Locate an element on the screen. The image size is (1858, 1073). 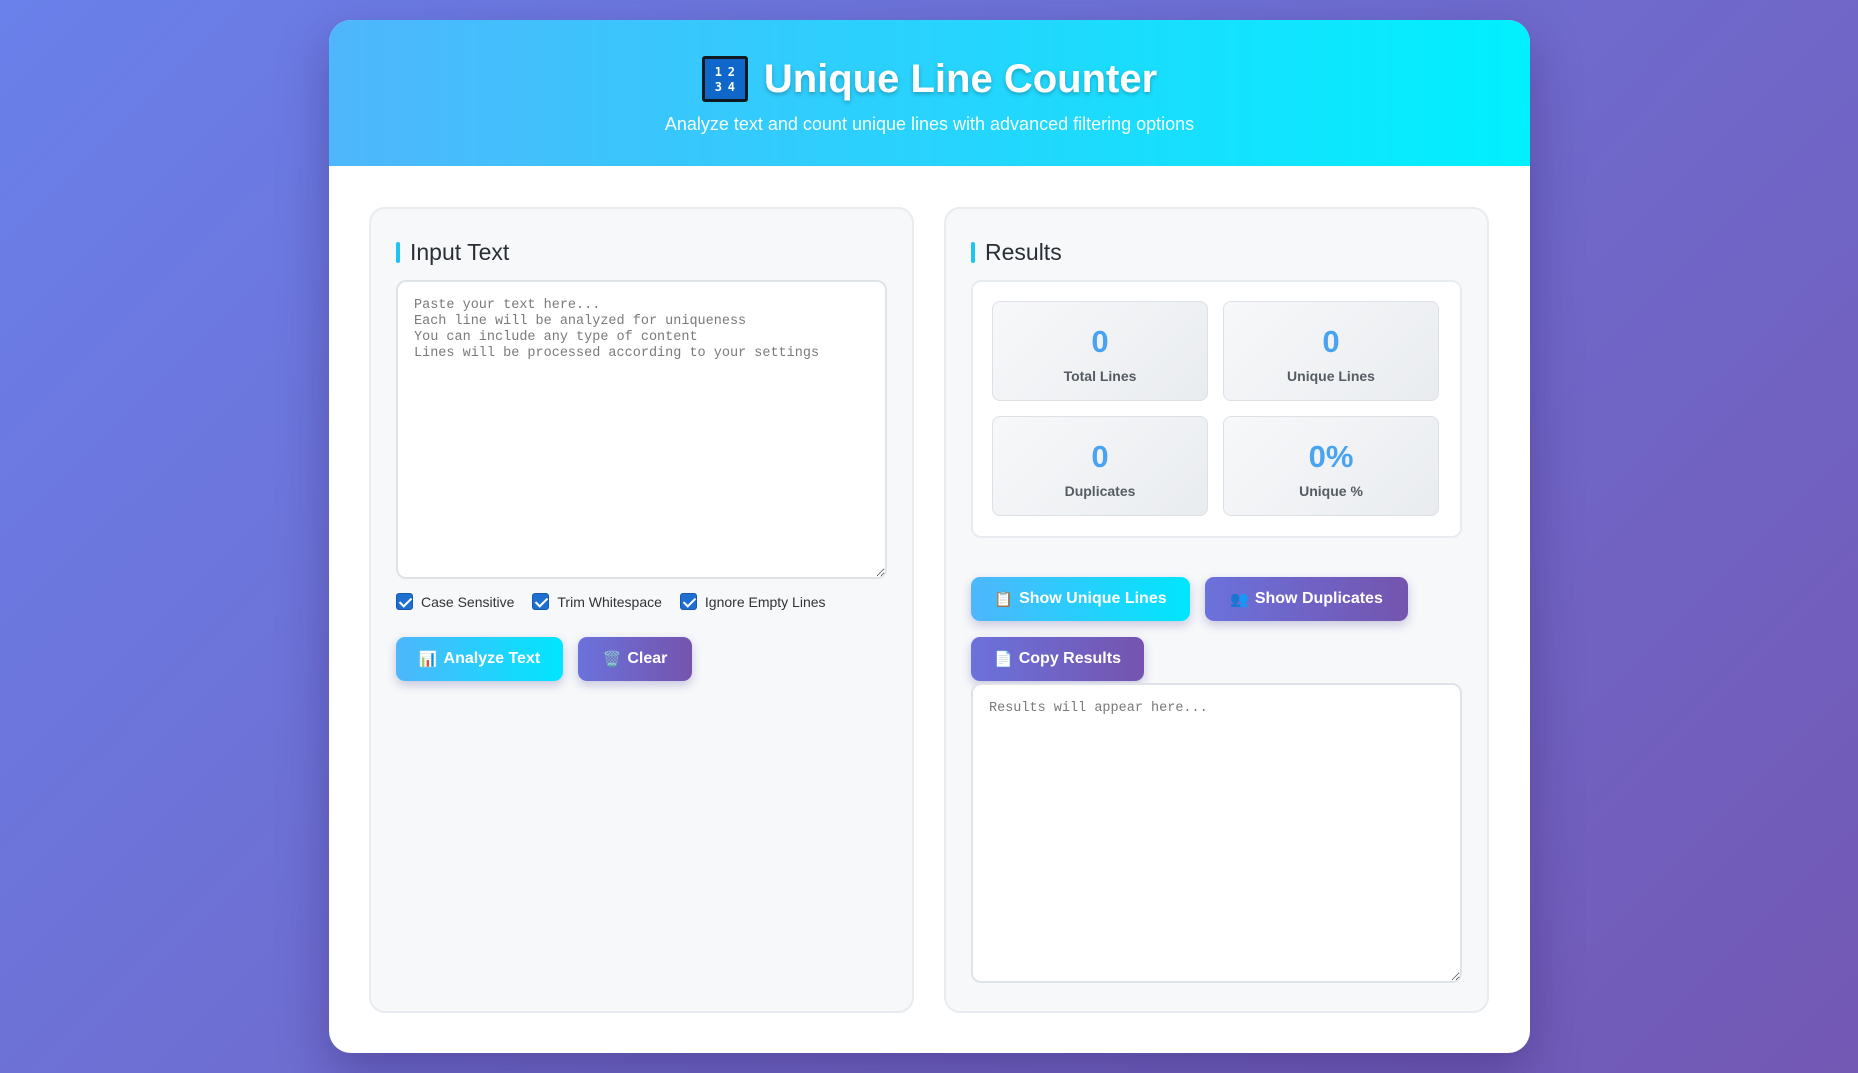
analyze-button: 📊 Analyze Text is located at coordinates (479, 659).